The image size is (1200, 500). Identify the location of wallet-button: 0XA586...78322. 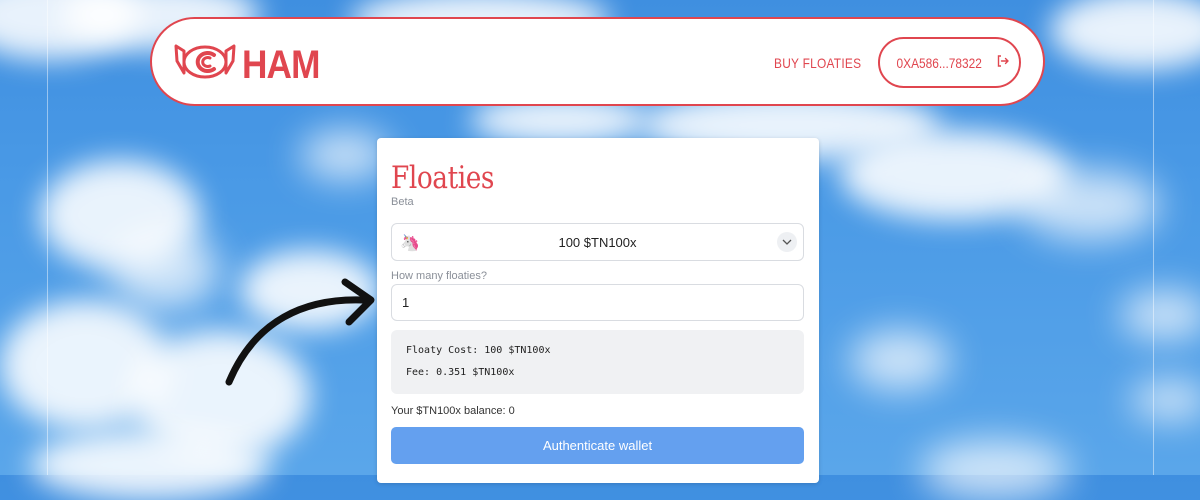
(949, 62).